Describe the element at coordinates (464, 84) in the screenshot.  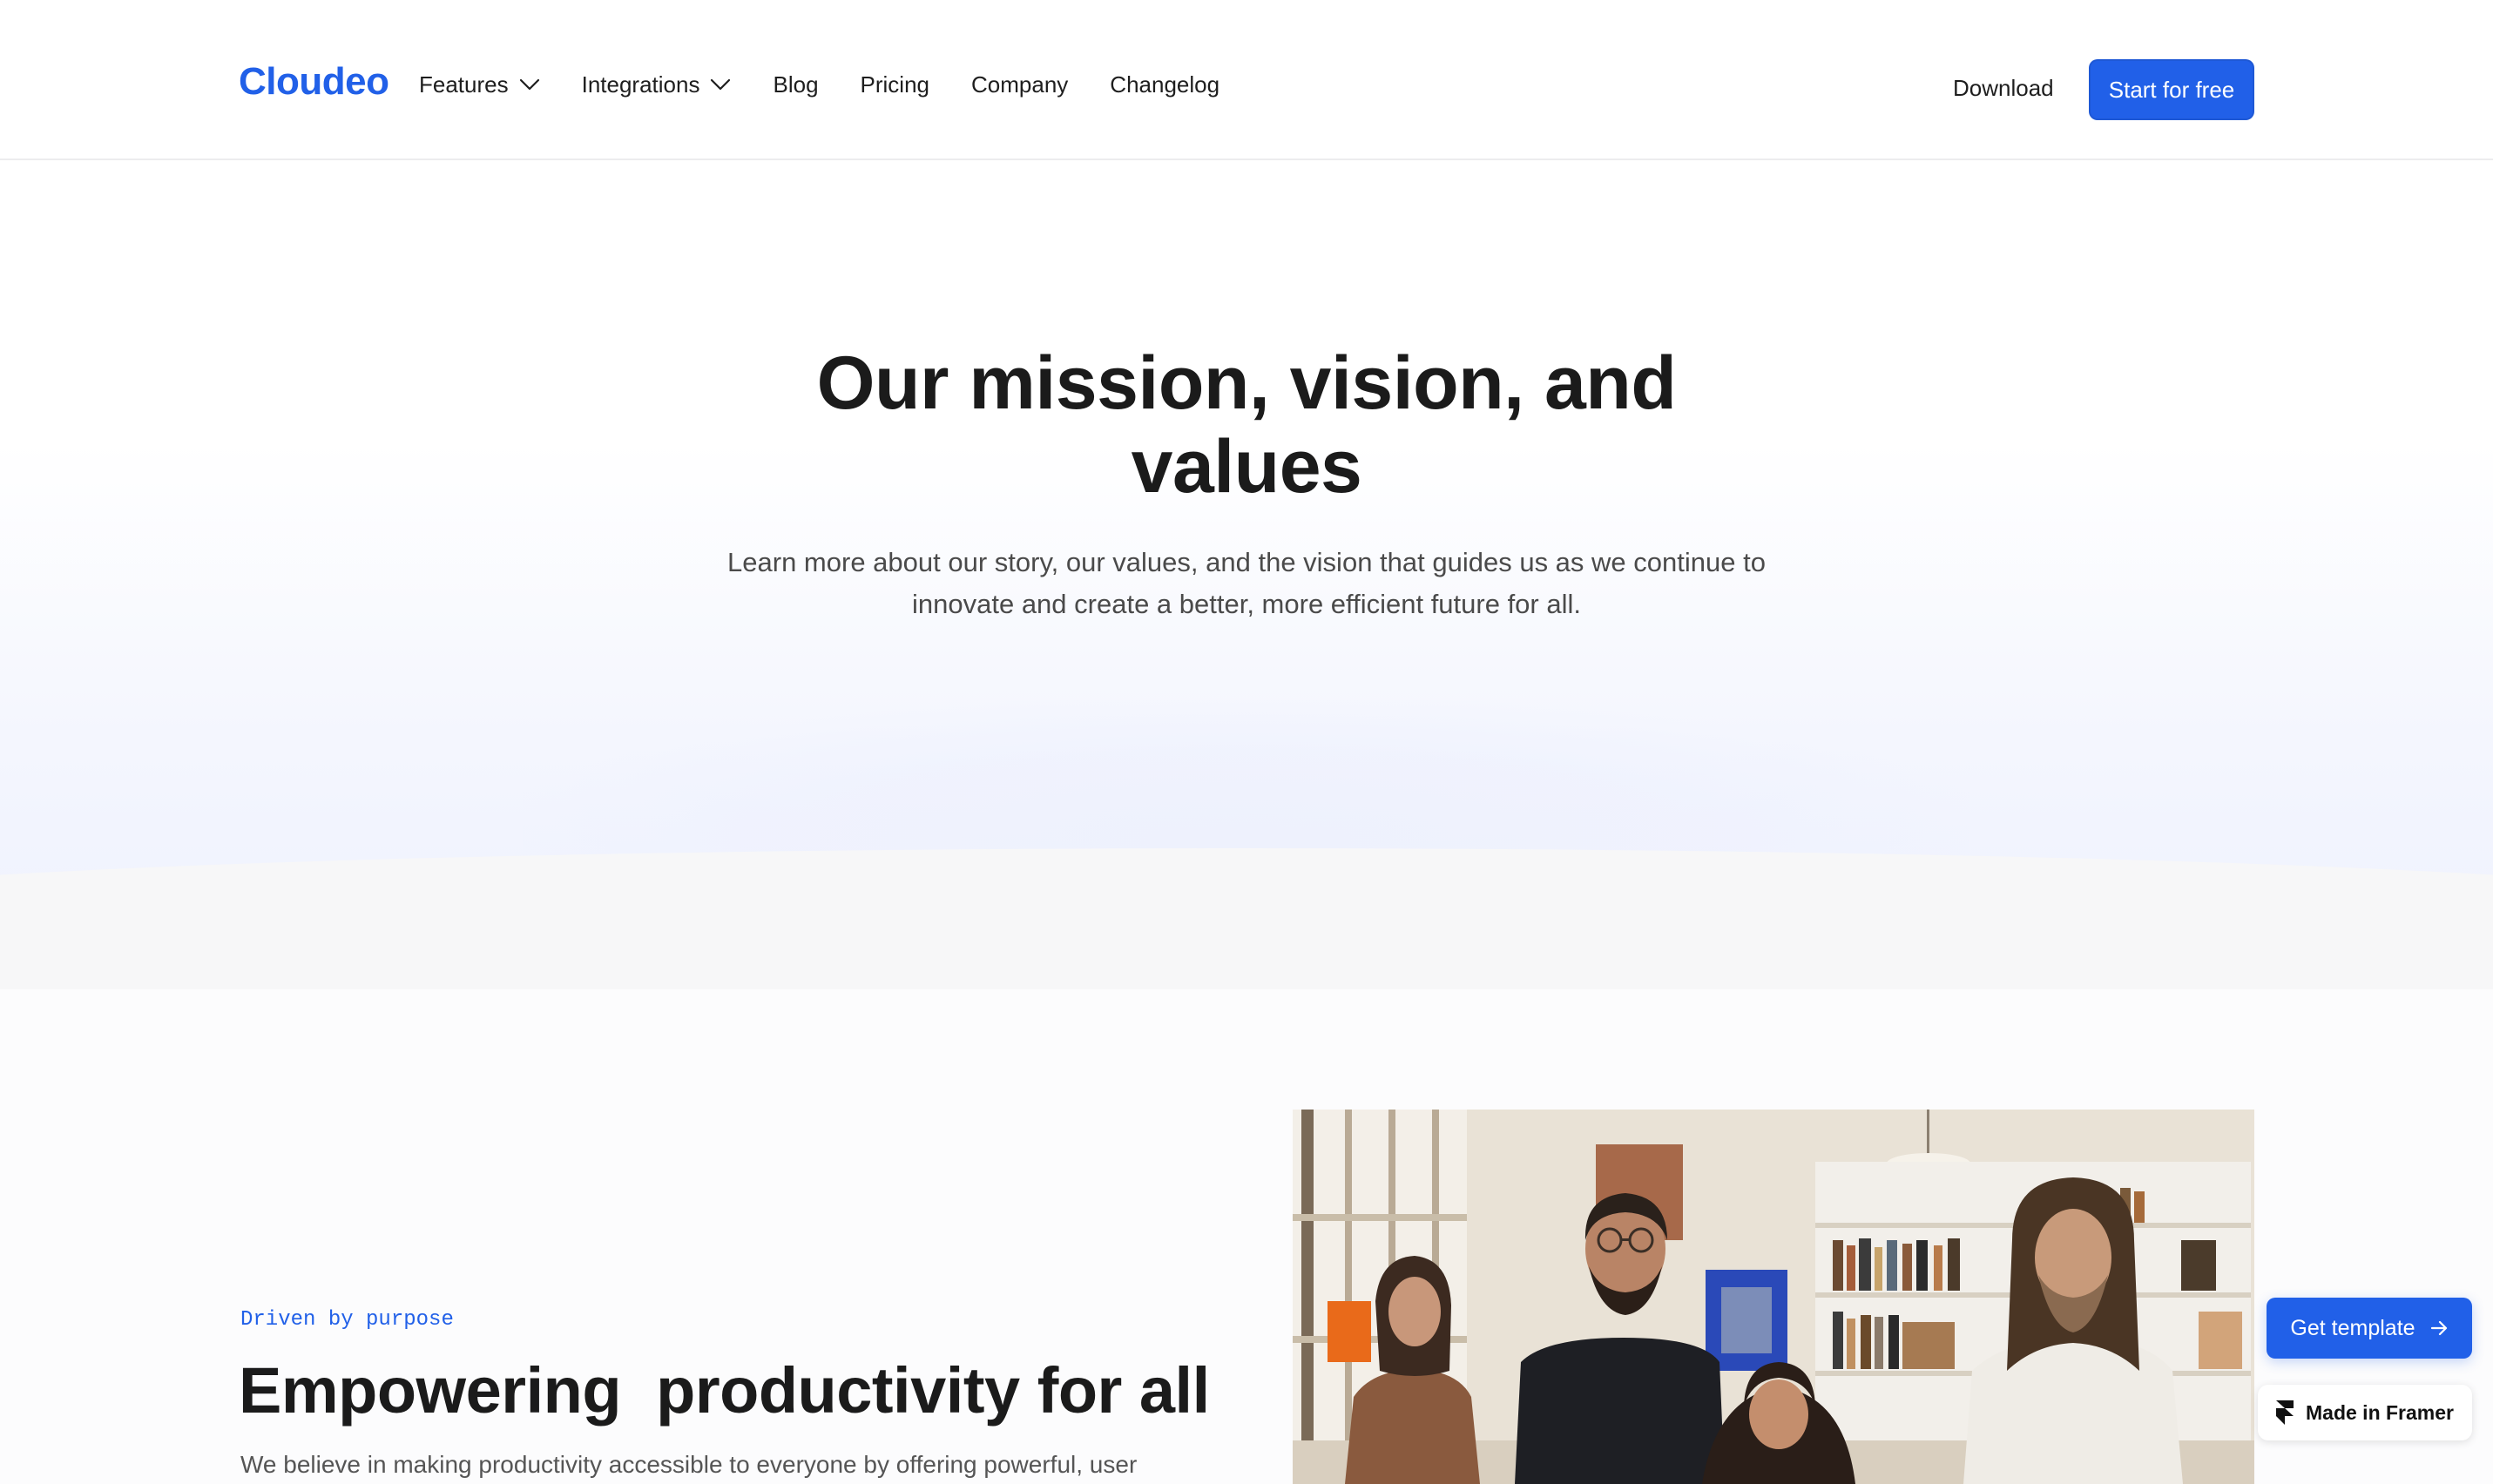
I see `nav-item-label: Features` at that location.